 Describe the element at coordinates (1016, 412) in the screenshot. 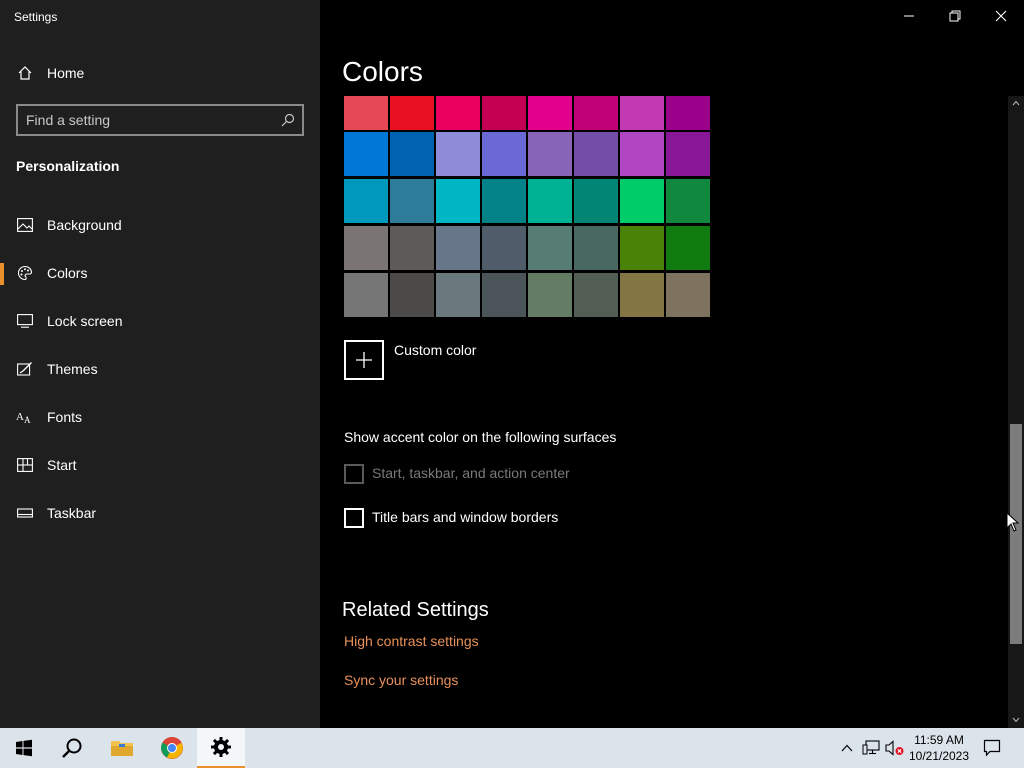

I see `vertical-scrollbar` at that location.